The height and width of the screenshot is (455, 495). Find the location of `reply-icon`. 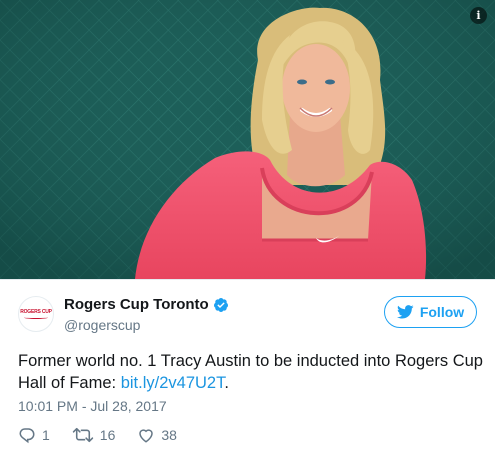

reply-icon is located at coordinates (27, 436).